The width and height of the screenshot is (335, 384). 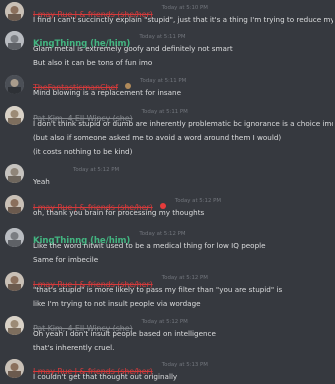 What do you see at coordinates (93, 62) in the screenshot?
I see `message-line: But also it can be tons of fun imo` at bounding box center [93, 62].